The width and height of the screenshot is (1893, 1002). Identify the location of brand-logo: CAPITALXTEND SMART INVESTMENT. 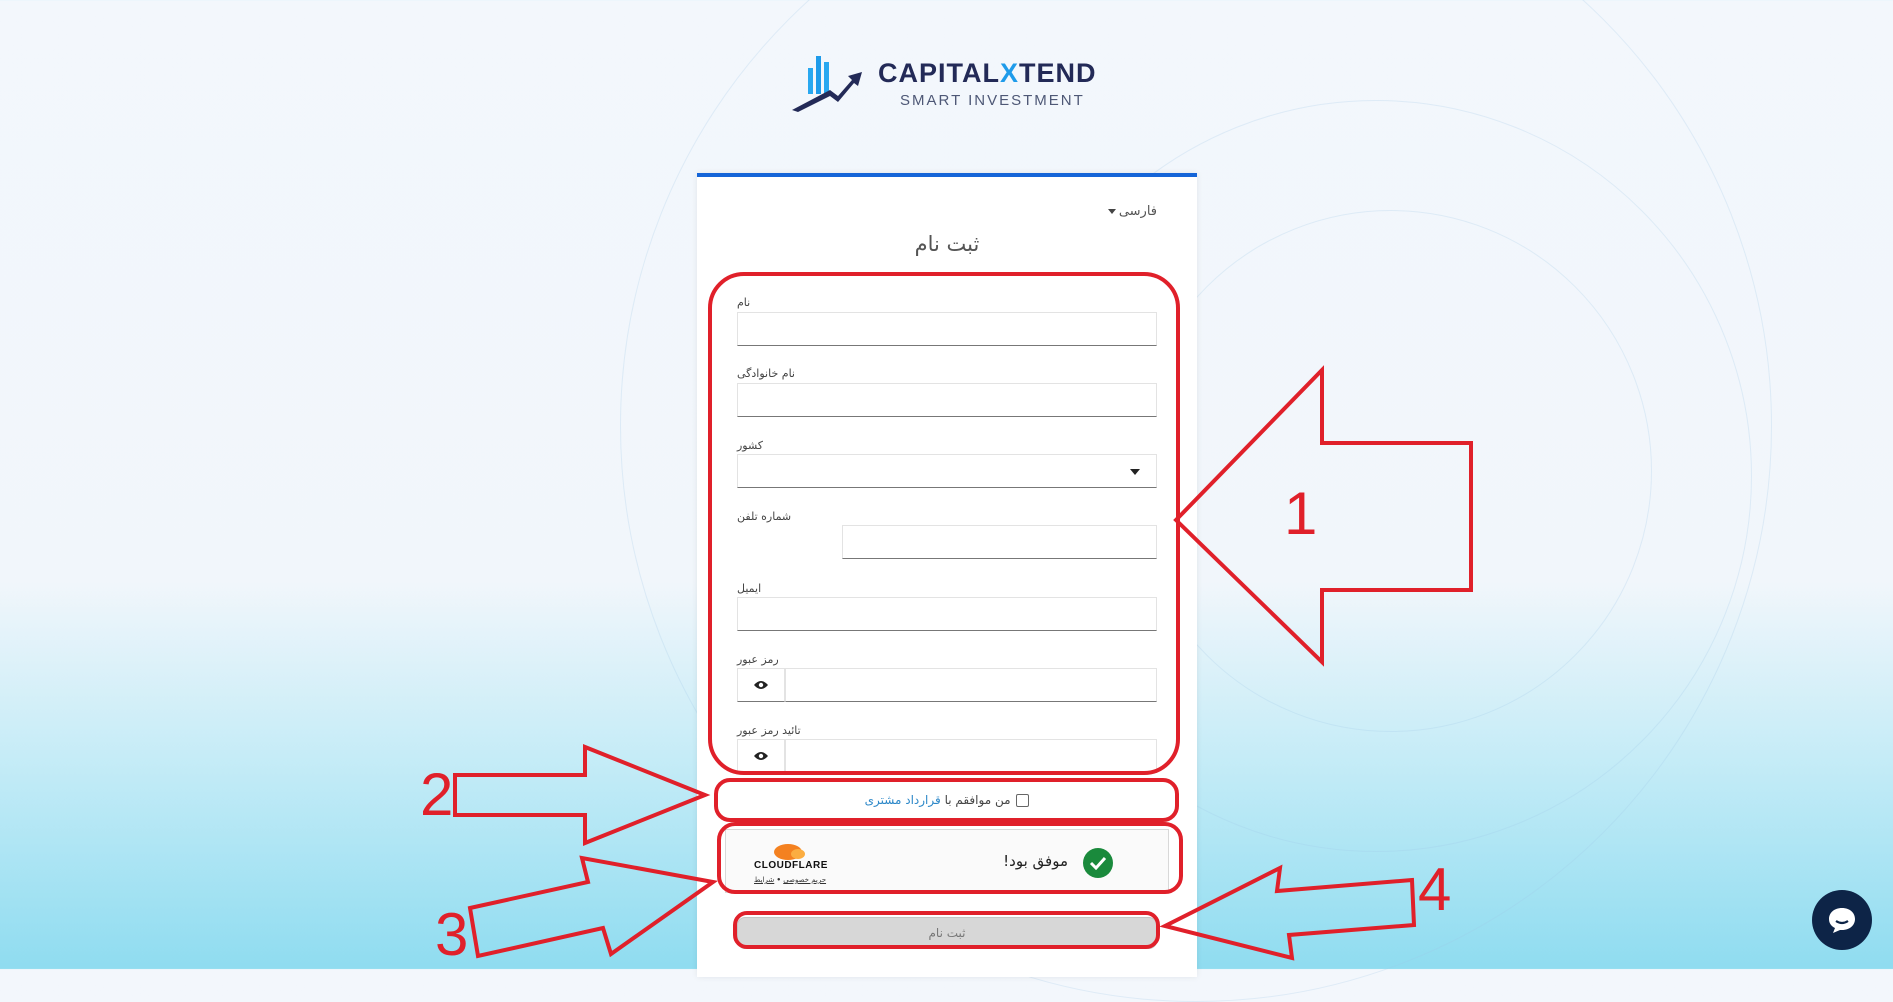
(950, 85).